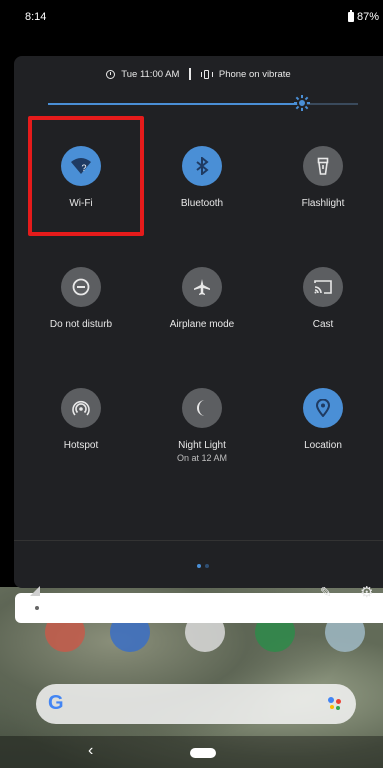  Describe the element at coordinates (323, 408) in the screenshot. I see `location-pin-icon` at that location.